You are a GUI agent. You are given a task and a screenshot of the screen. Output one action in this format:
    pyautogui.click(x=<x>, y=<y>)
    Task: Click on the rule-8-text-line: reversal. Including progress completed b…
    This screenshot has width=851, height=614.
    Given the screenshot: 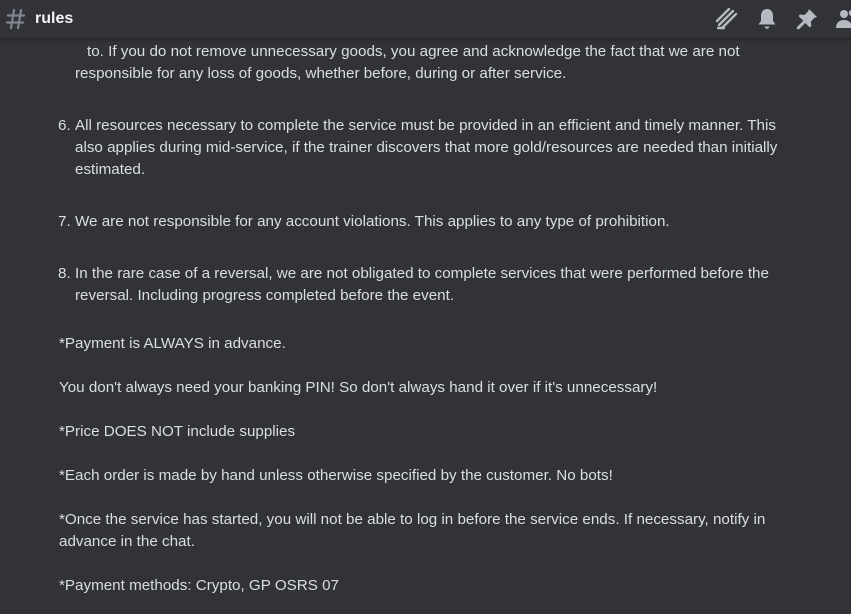 What is the action you would take?
    pyautogui.click(x=265, y=295)
    